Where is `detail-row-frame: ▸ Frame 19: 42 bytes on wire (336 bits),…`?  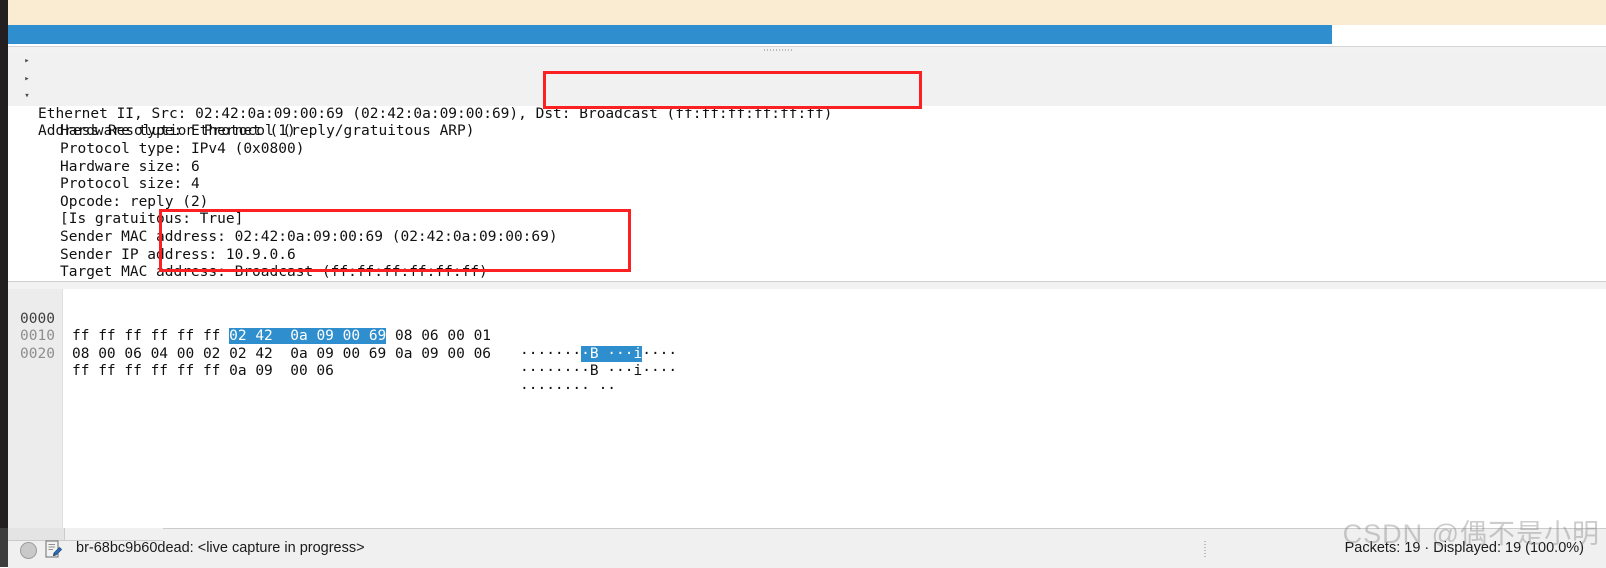
detail-row-frame: ▸ Frame 19: 42 bytes on wire (336 bits),… is located at coordinates (807, 78).